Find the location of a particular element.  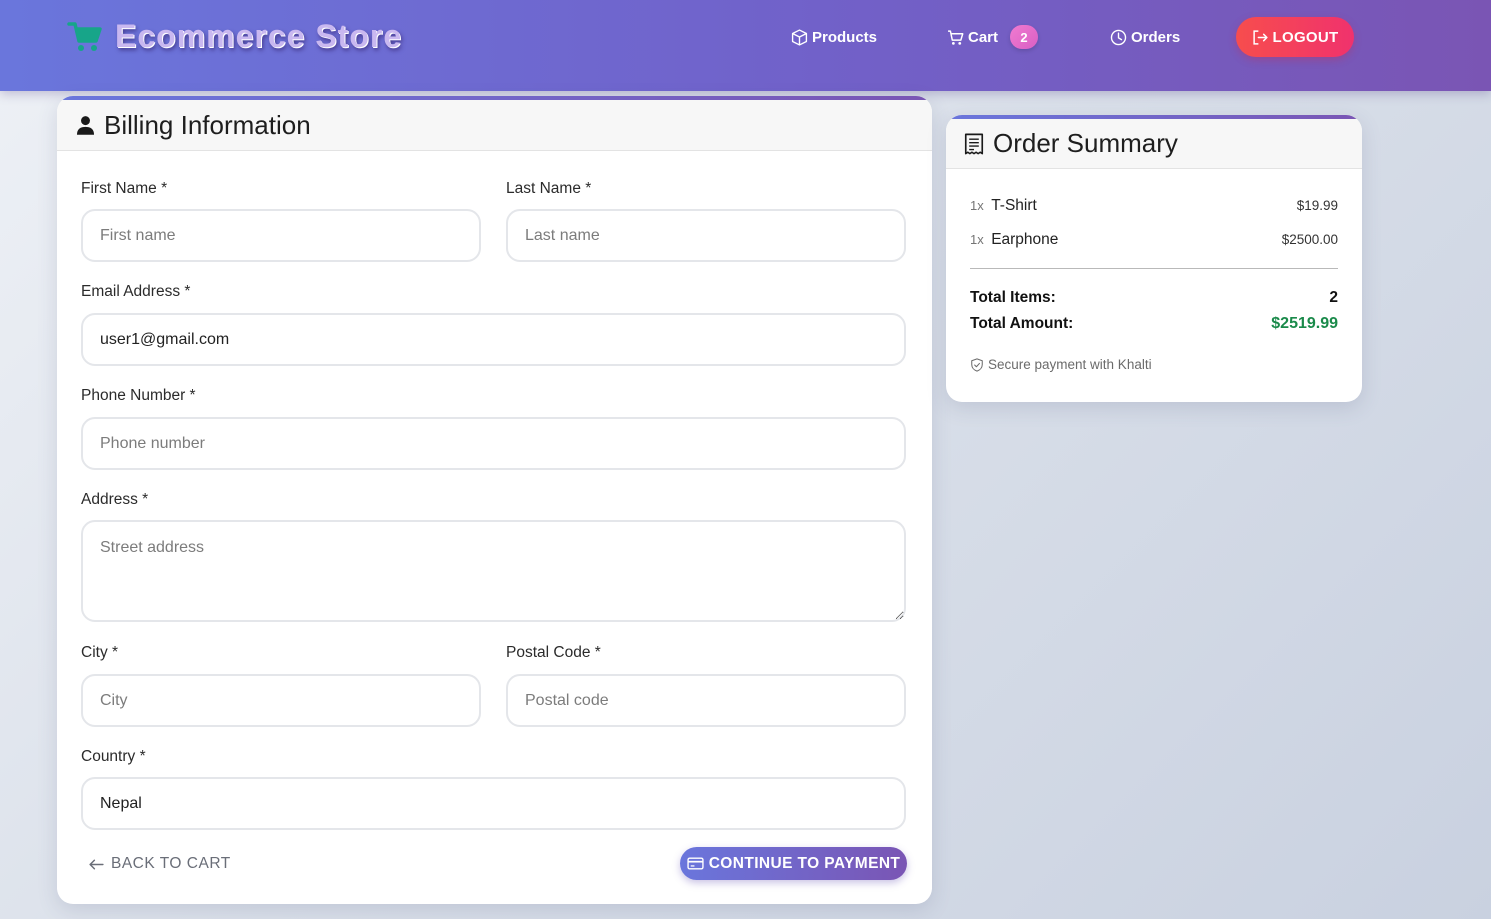

summary-divider is located at coordinates (1154, 268).